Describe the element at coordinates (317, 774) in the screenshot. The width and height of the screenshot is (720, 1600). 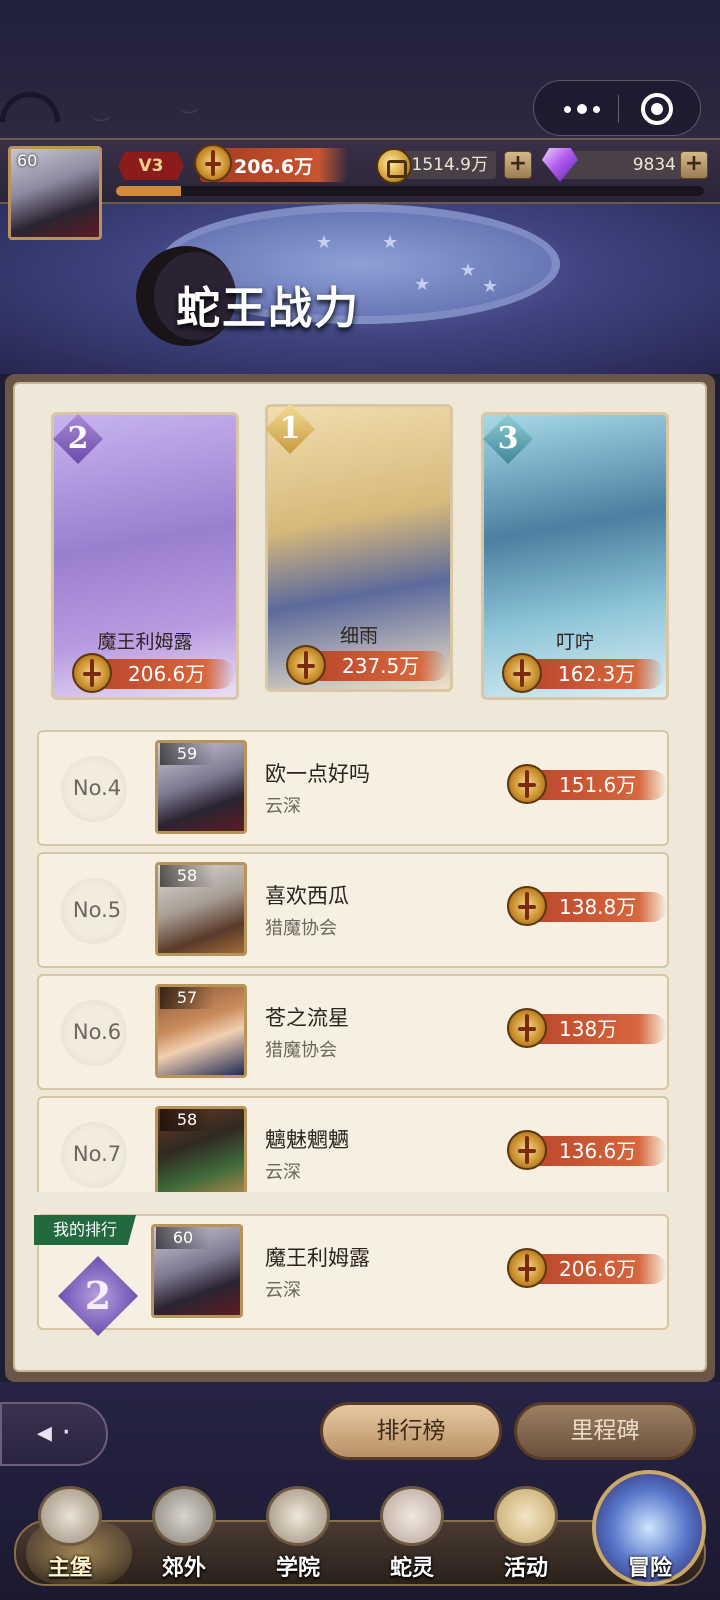
I see `player-name: 欧一点好吗` at that location.